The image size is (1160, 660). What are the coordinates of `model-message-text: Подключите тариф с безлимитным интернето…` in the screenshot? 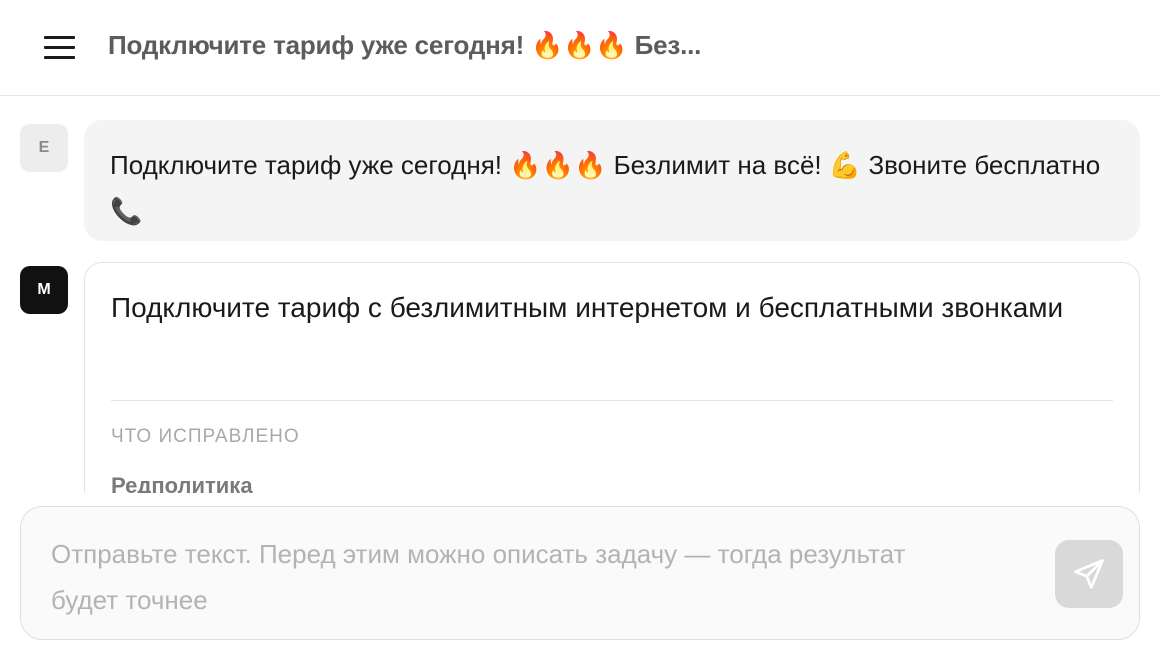 It's located at (587, 307).